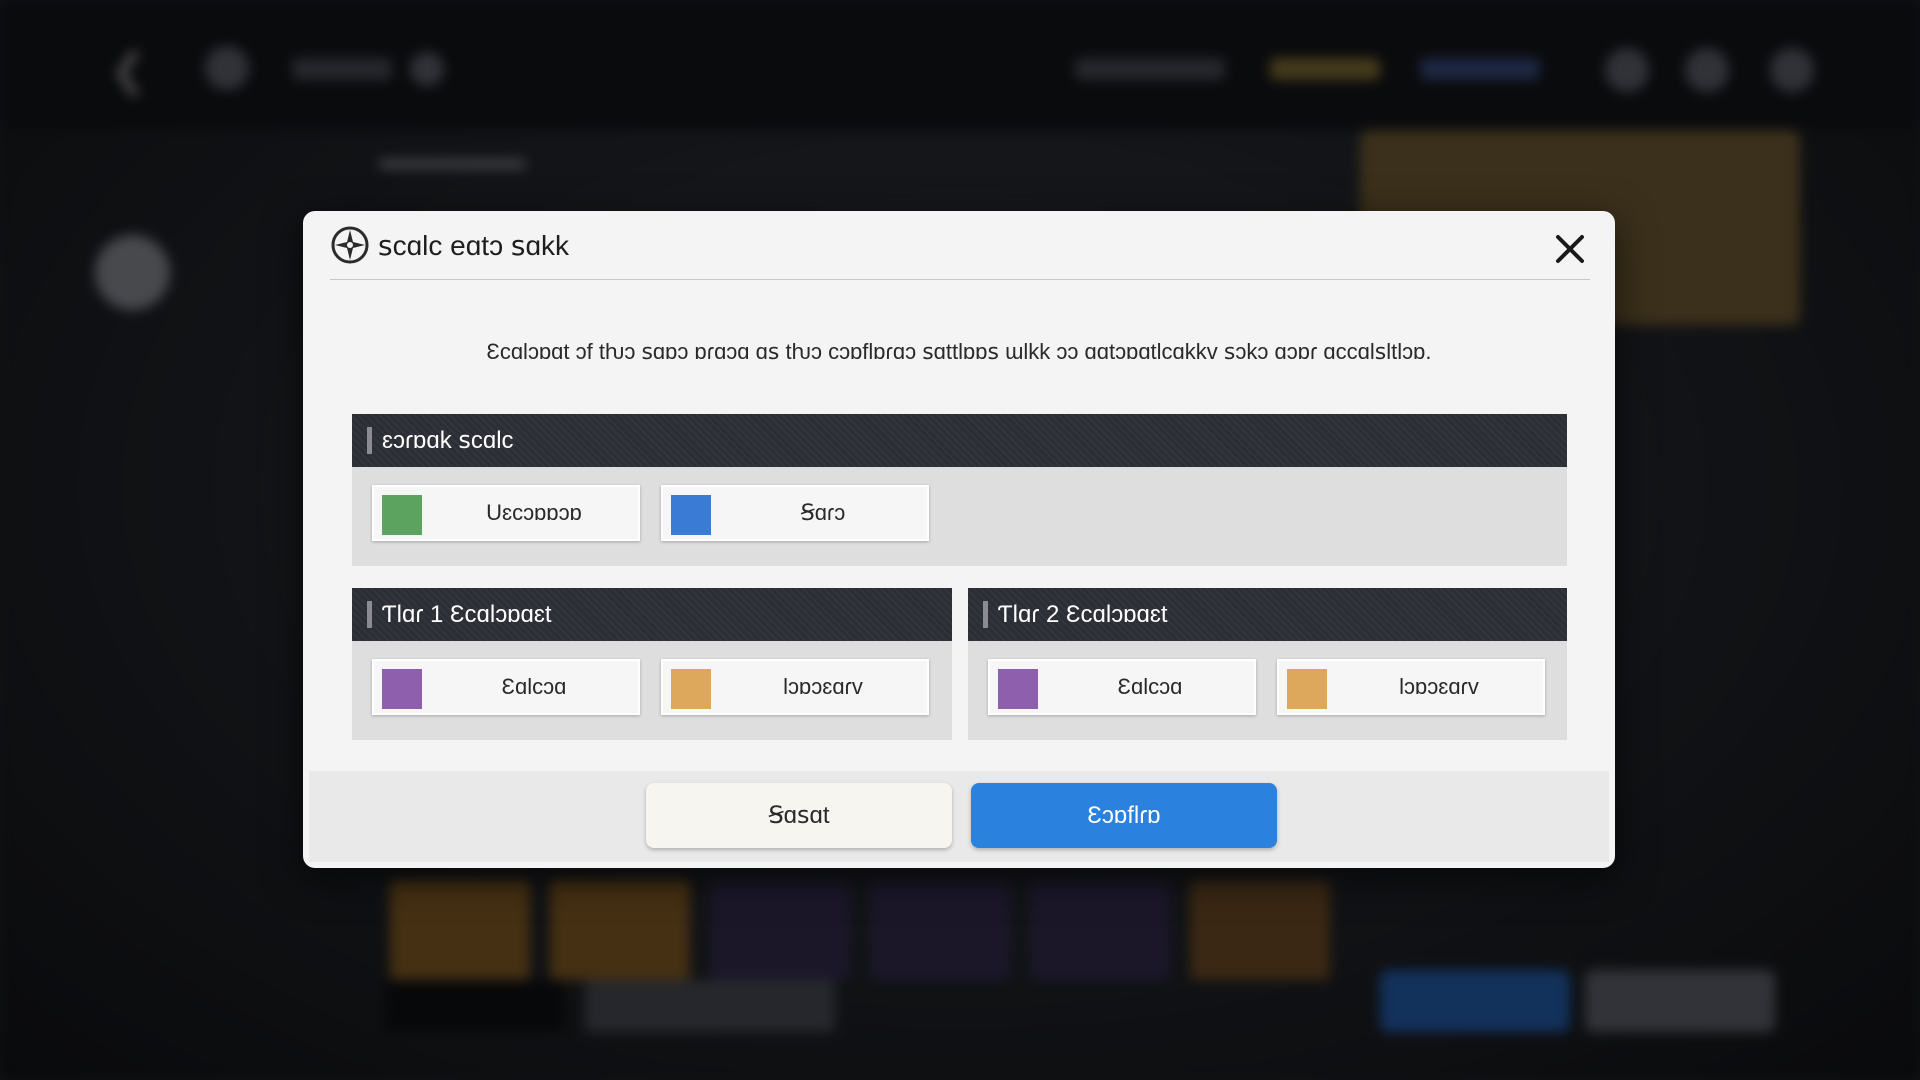 The width and height of the screenshot is (1920, 1080). I want to click on tier-1-section: Ƭlɑɾ 1 Ɛcɑlɔɒɑɛt Ɛɑlcɔɑ Ɩɔɒɔɛɑɾv, so click(652, 664).